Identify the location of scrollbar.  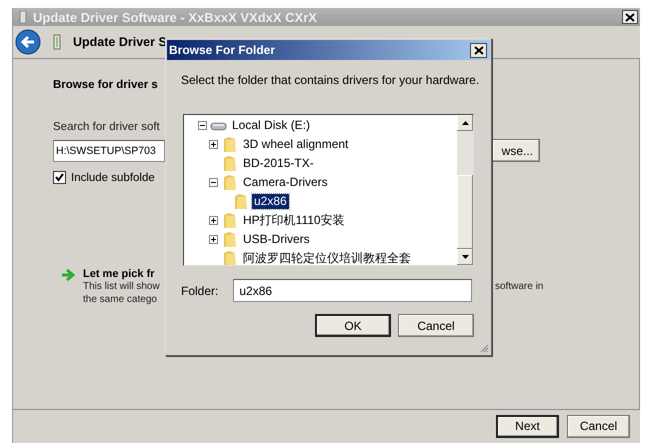
(465, 190).